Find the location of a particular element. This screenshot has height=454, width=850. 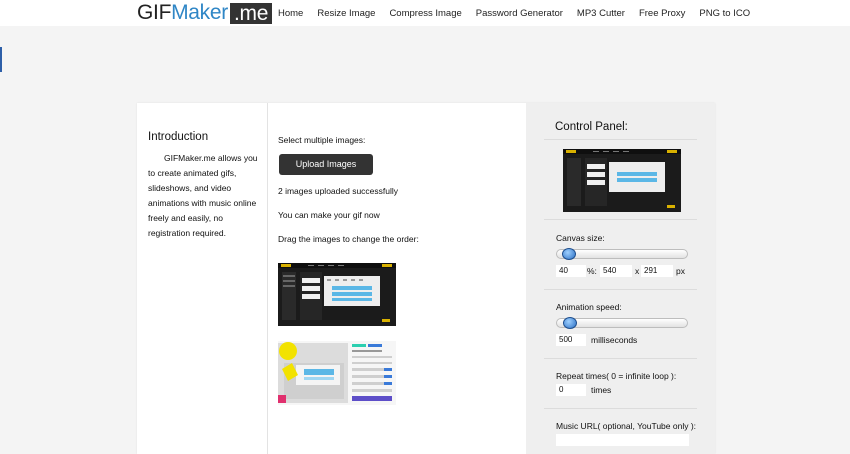

canvas-size-slider is located at coordinates (622, 254).